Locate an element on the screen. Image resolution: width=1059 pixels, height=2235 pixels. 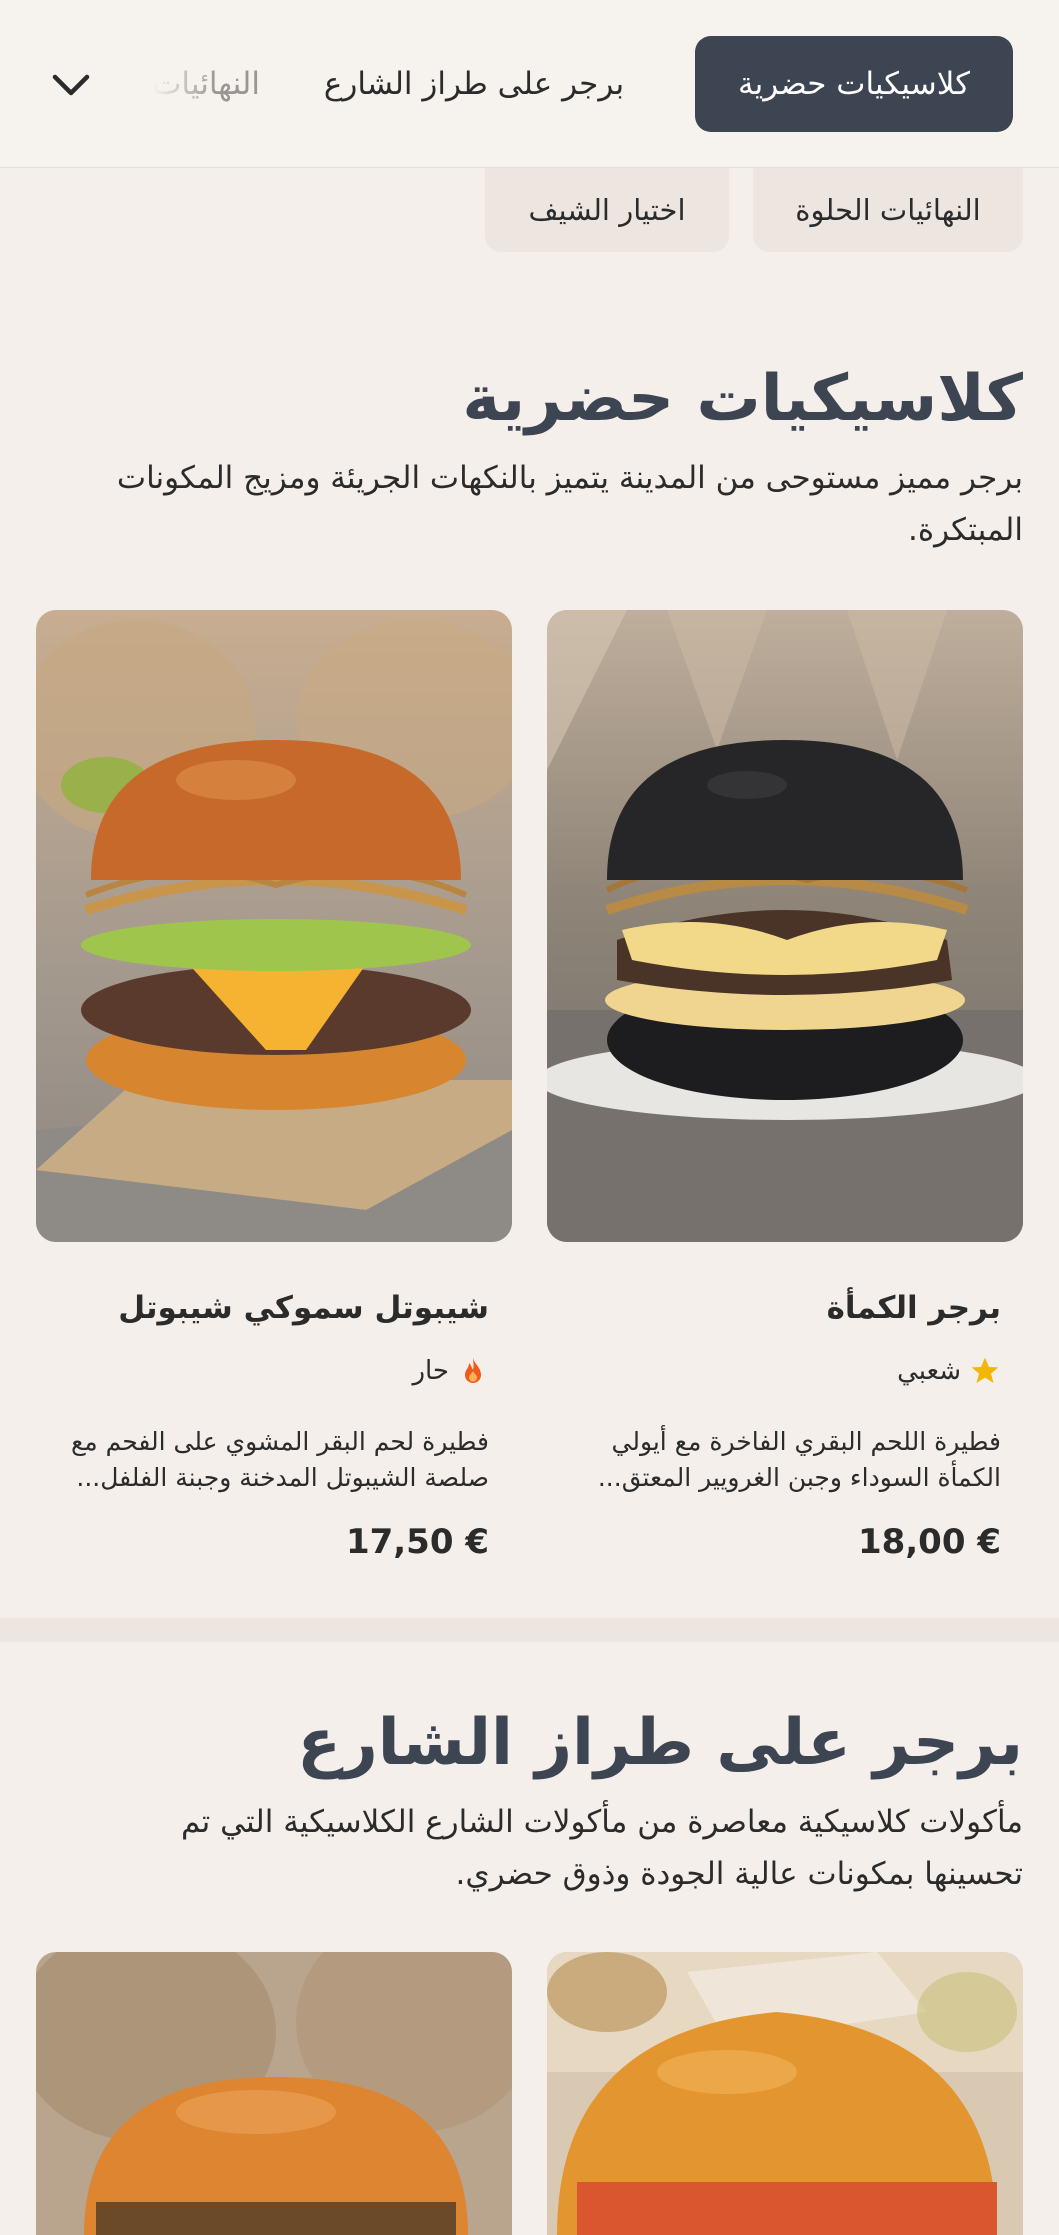
tab-street-burgers: برجر على طراز الشارع is located at coordinates (474, 84).